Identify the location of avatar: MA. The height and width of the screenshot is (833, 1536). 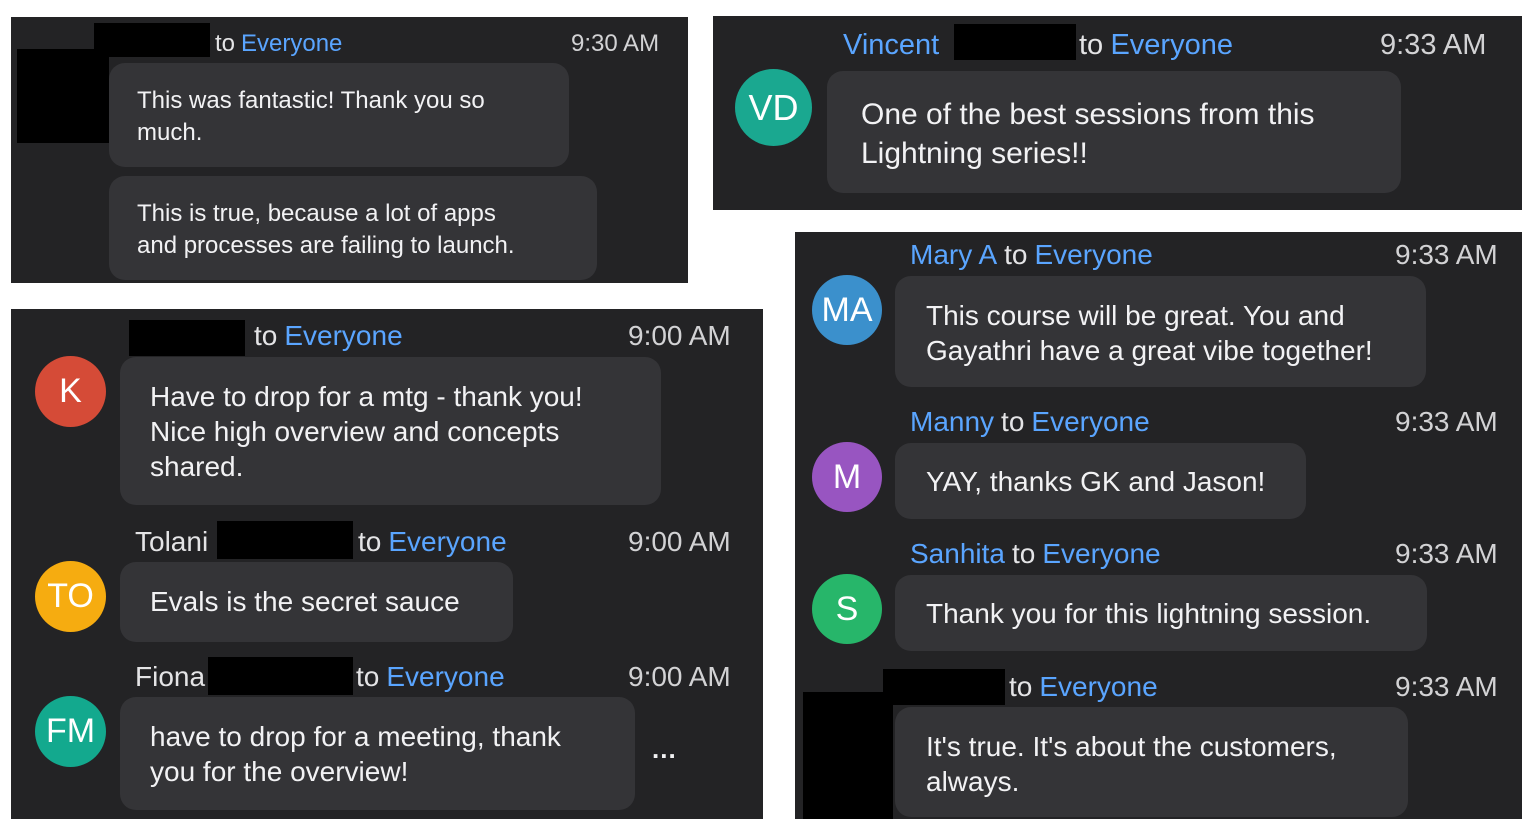
(847, 310).